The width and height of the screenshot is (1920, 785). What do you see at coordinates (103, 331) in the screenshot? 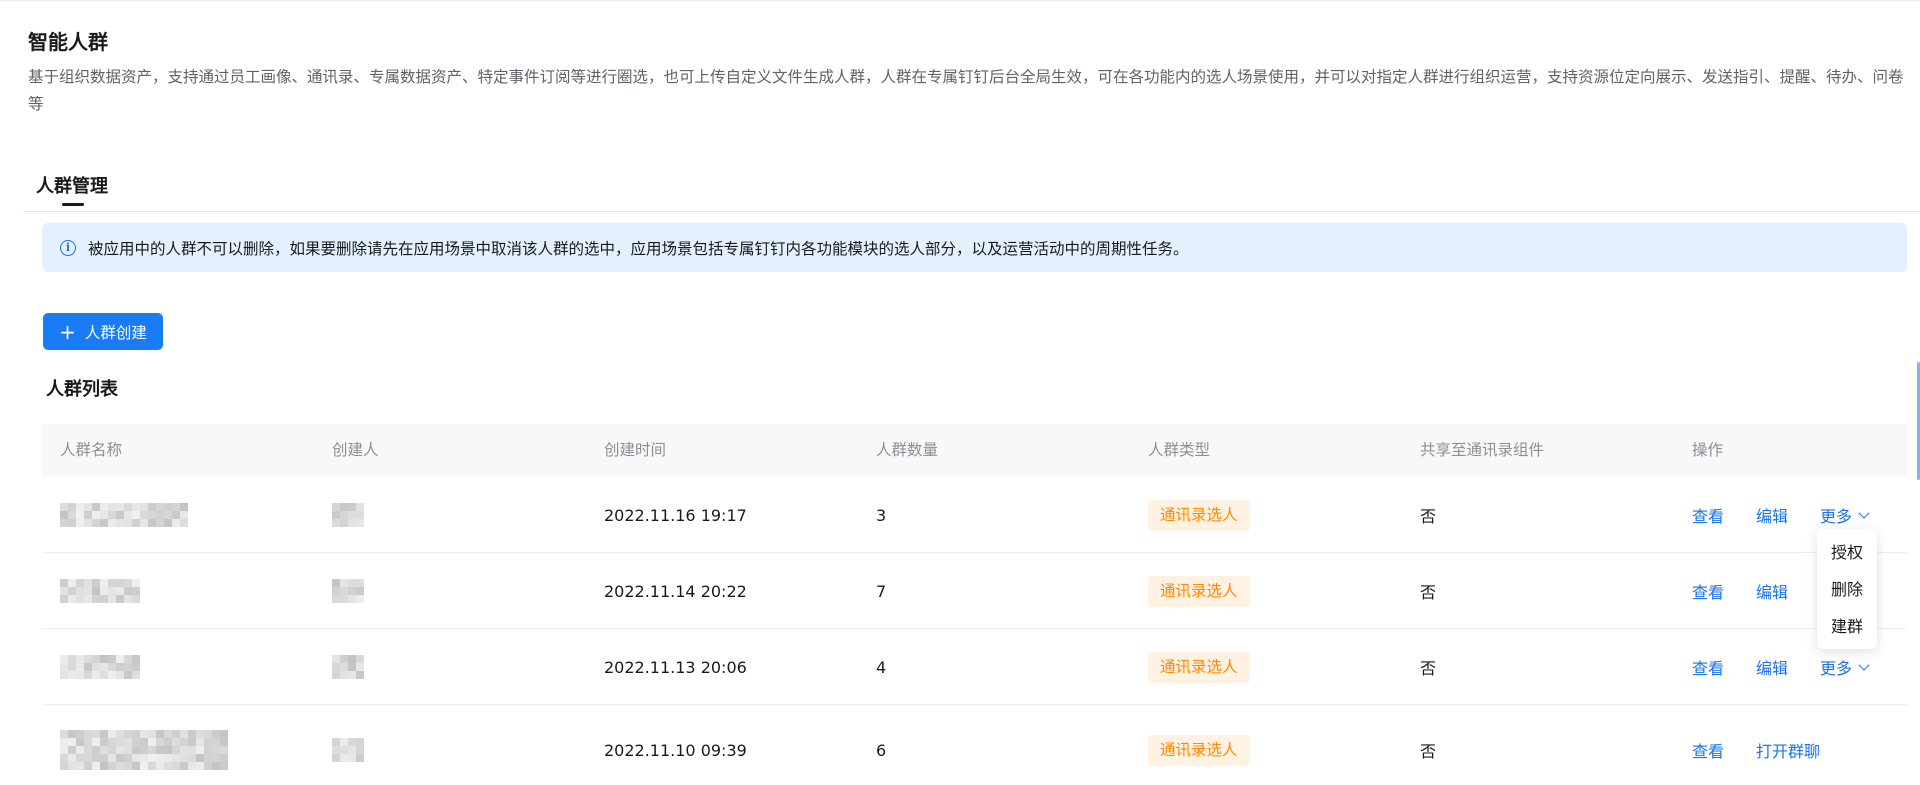
I see `create-crowd-button: + 人群创建` at bounding box center [103, 331].